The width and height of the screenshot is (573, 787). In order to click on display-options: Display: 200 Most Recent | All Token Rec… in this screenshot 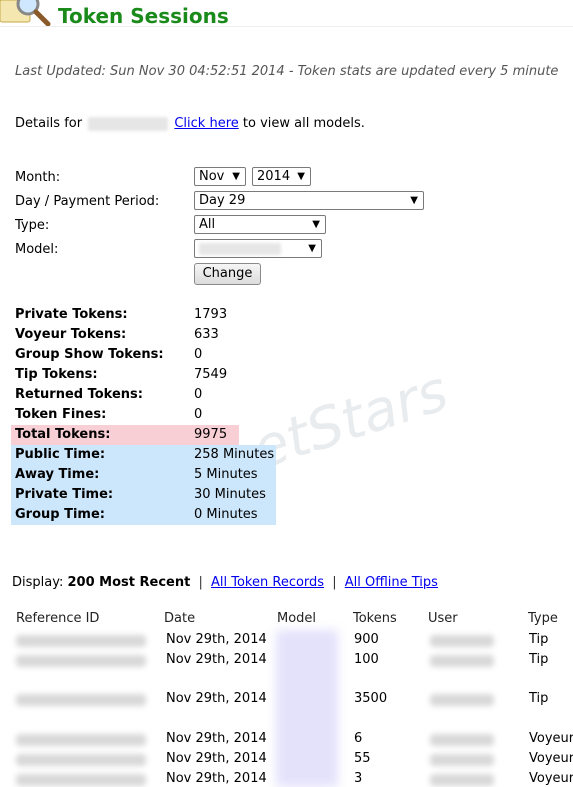, I will do `click(225, 582)`.